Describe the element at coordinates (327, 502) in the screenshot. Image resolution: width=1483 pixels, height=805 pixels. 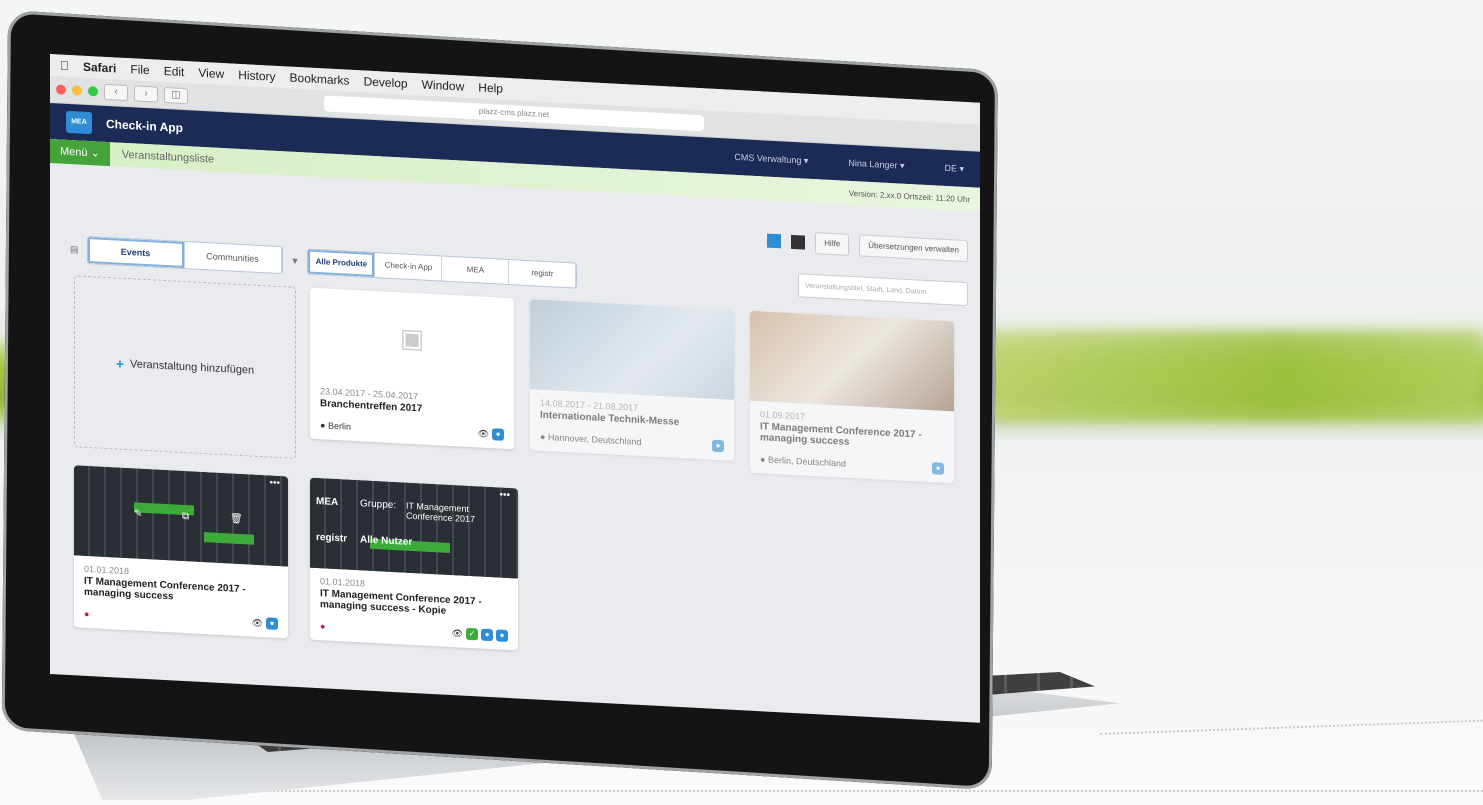
I see `product-label: MEA` at that location.